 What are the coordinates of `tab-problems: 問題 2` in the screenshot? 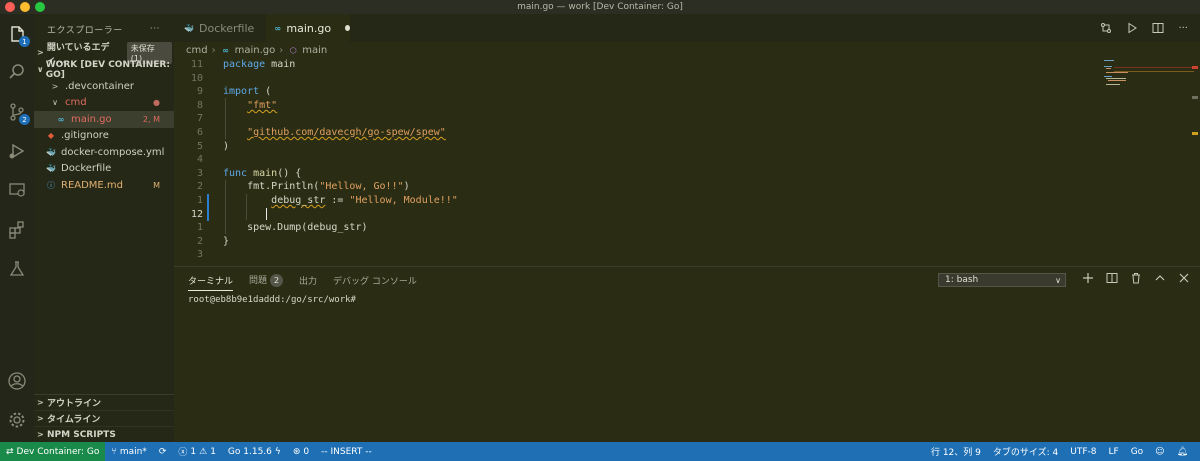 It's located at (266, 280).